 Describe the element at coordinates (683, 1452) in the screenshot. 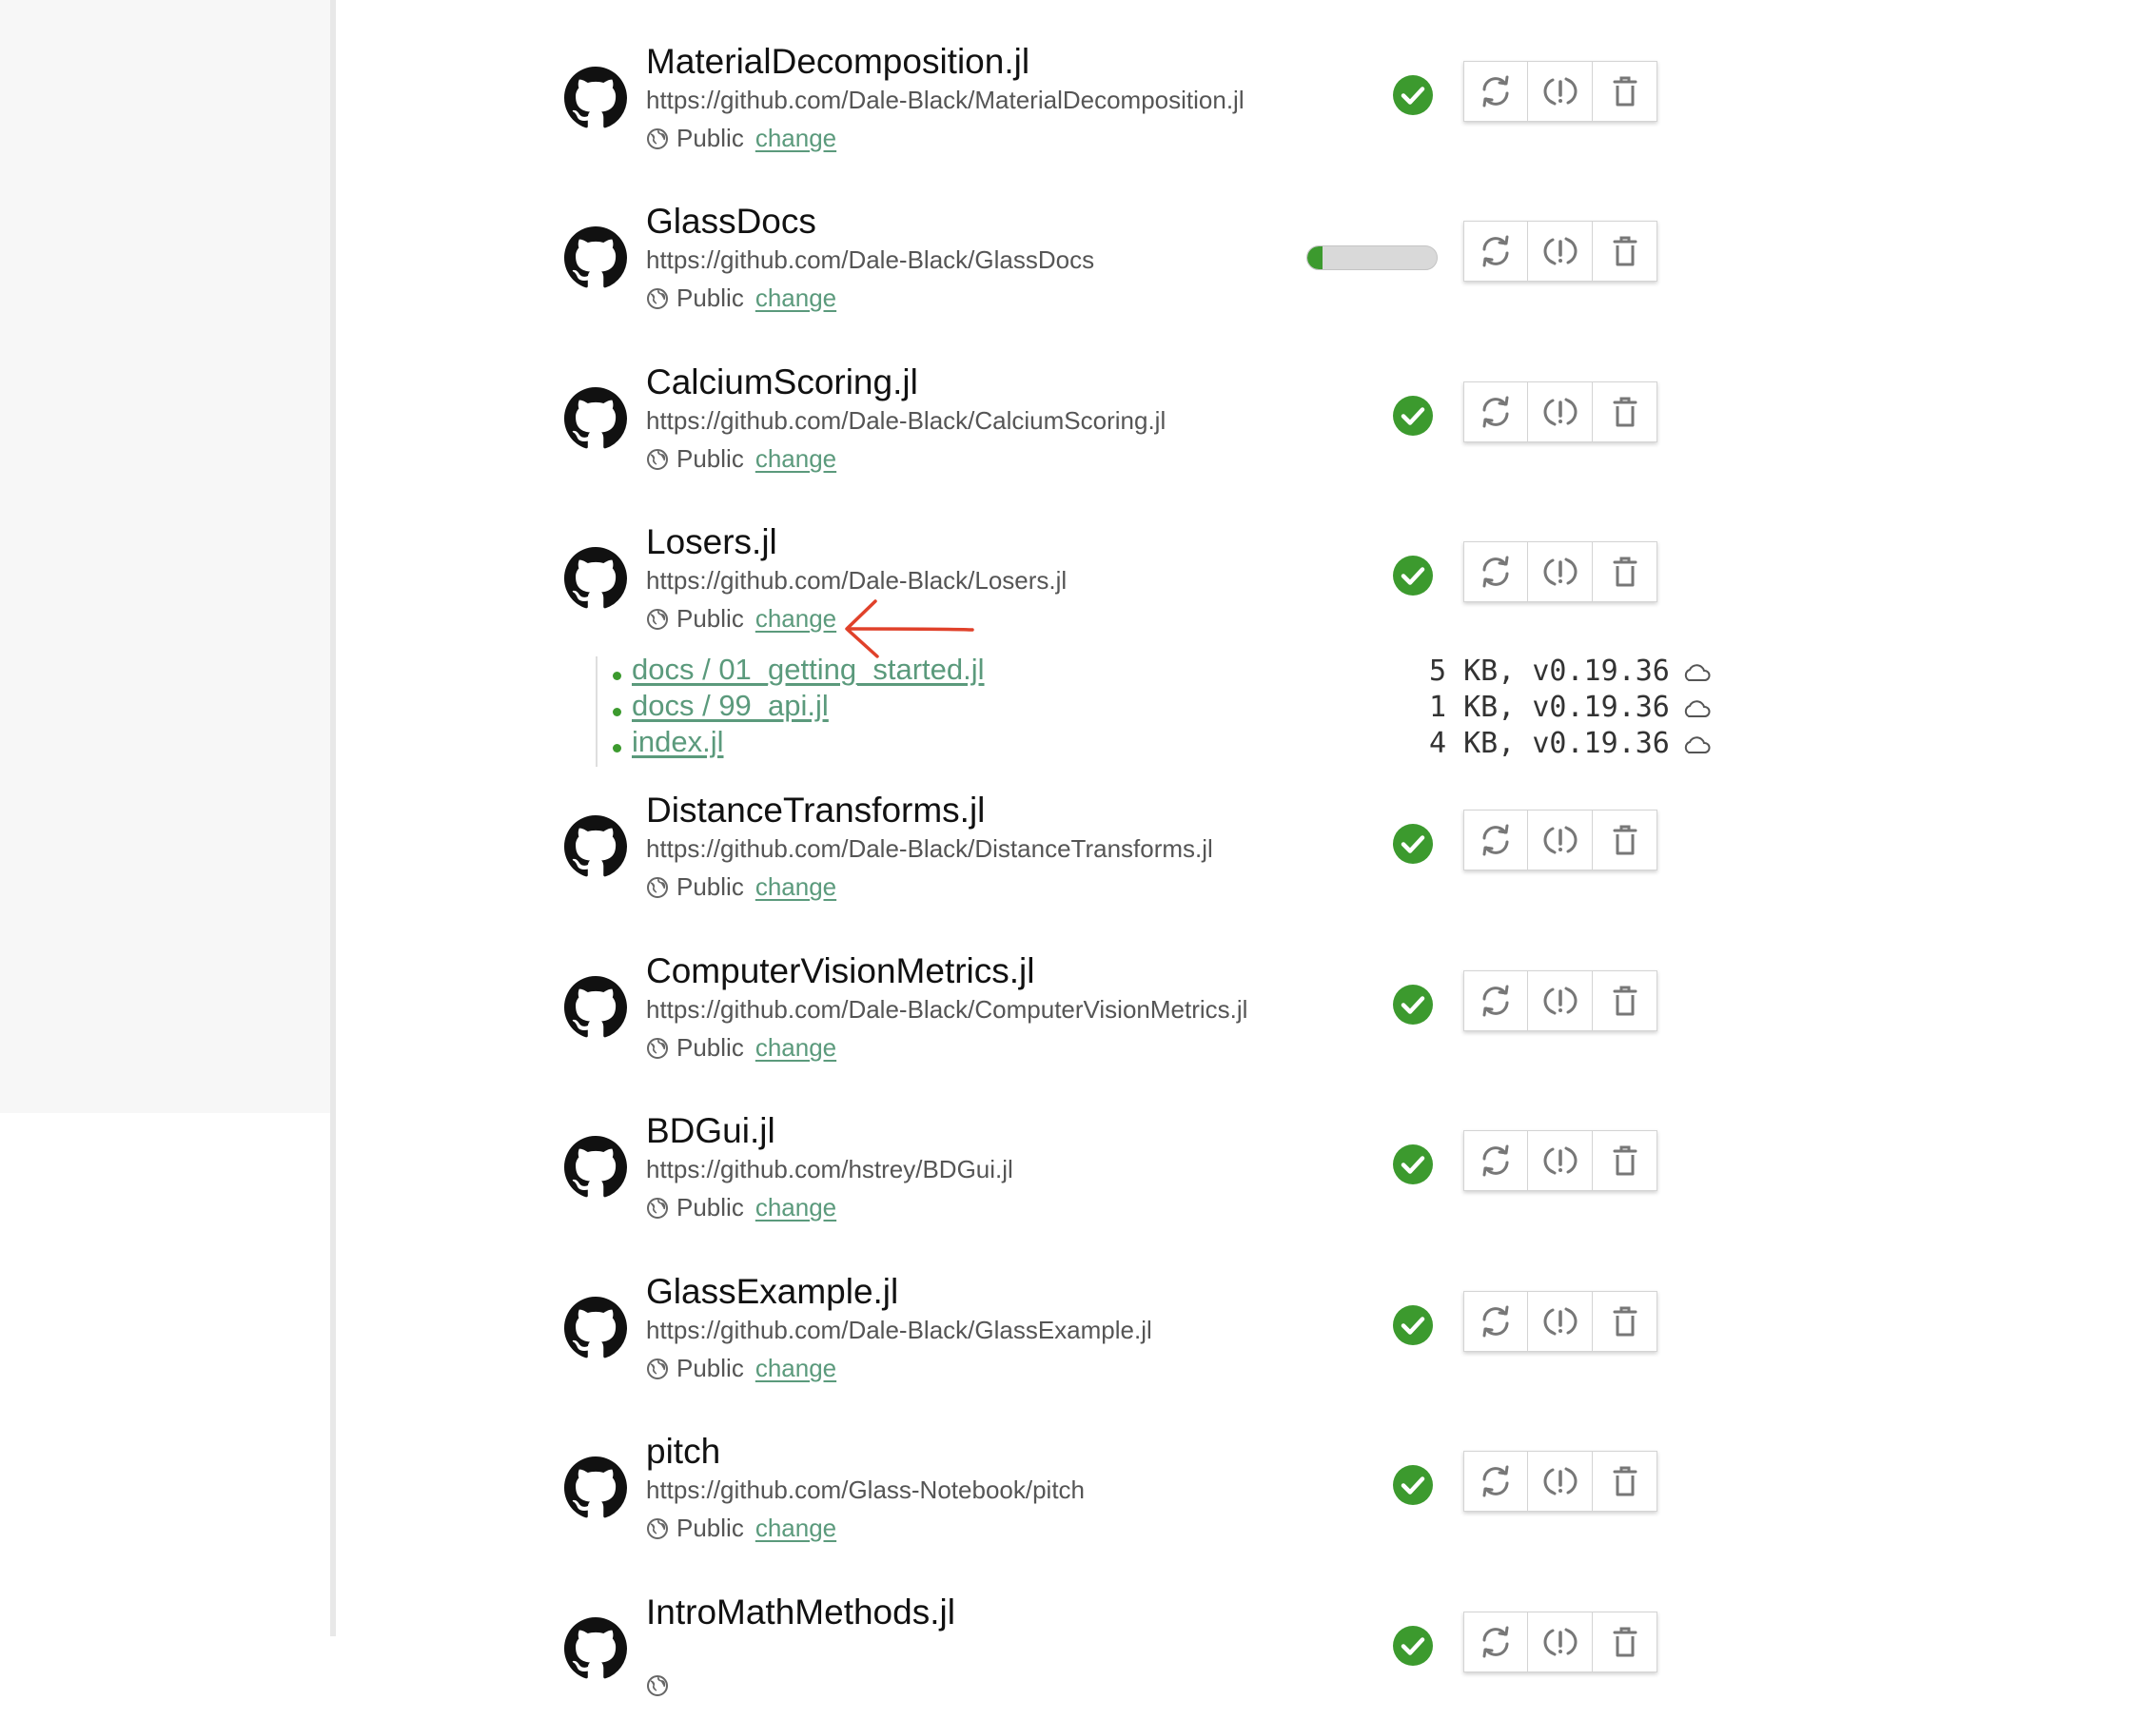

I see `repo-name: pitch` at that location.